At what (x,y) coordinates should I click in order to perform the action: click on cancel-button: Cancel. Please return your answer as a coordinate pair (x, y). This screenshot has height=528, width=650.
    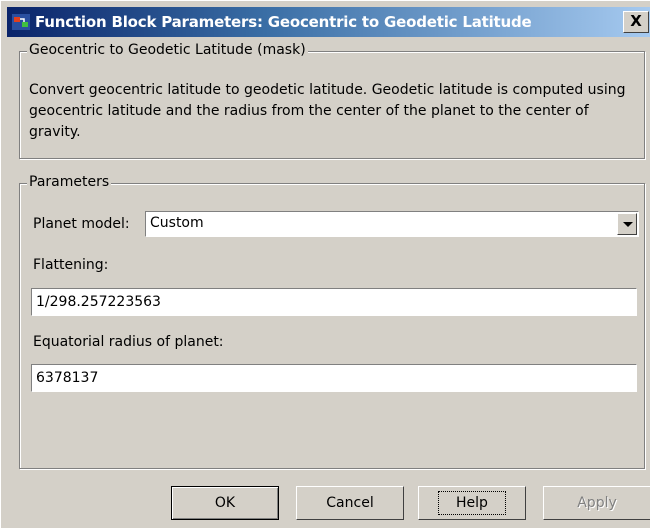
    Looking at the image, I should click on (350, 503).